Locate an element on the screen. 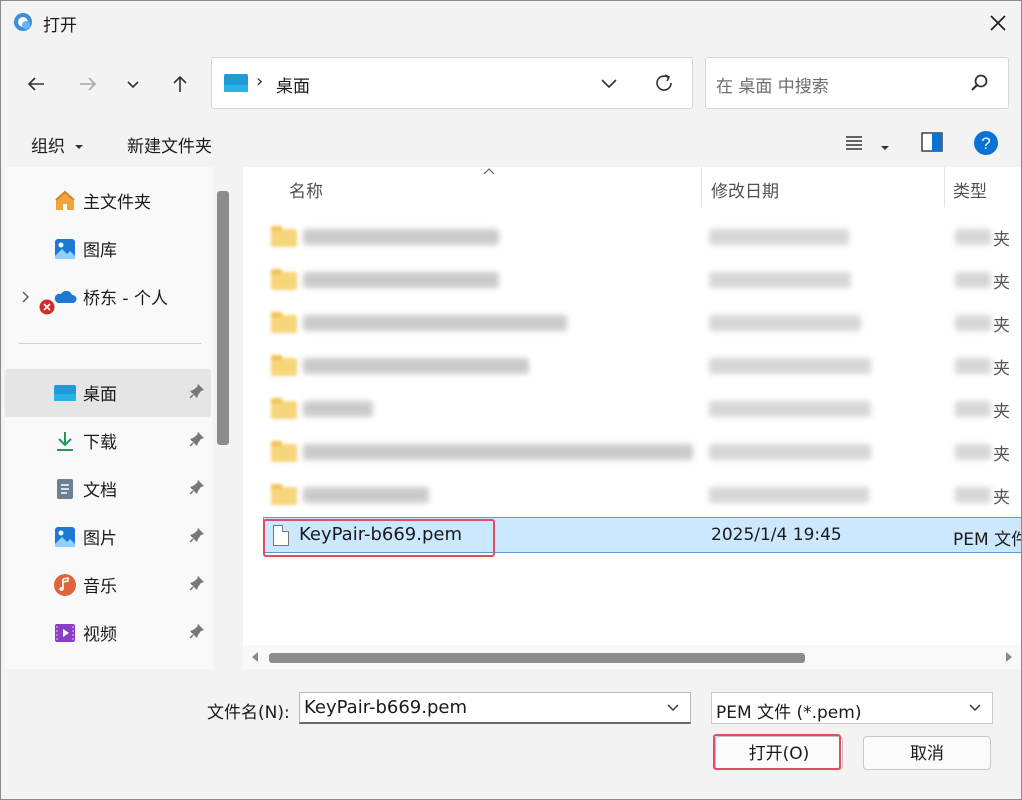  arrow-right-icon is located at coordinates (88, 84).